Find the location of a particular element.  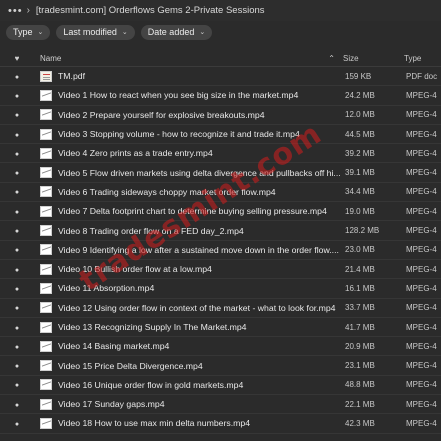

file-size: 159 KB is located at coordinates (358, 76).